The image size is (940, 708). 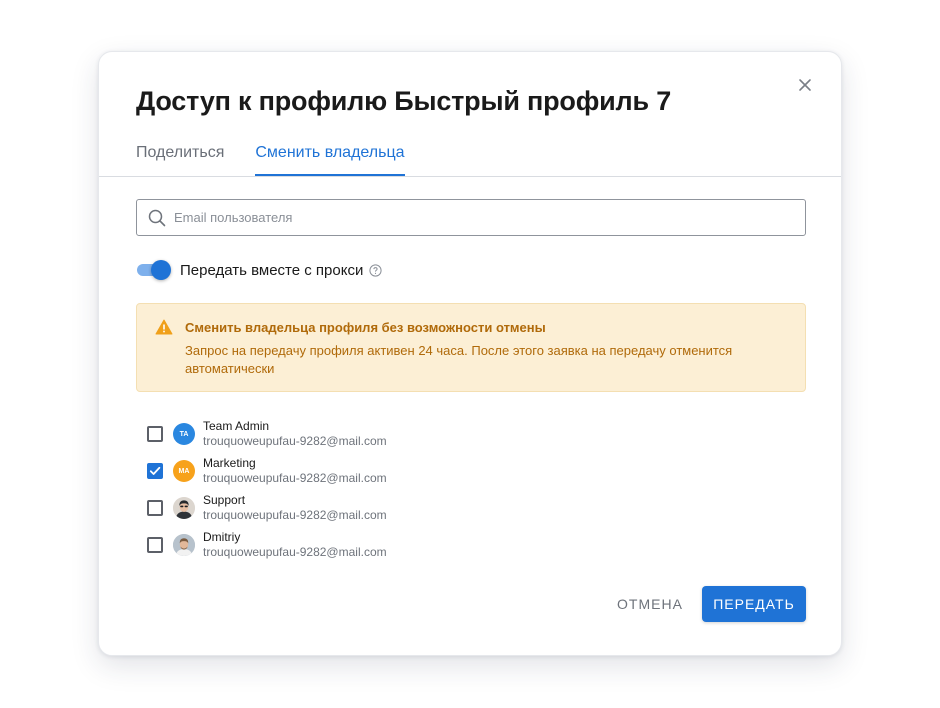 I want to click on dialog-title: Доступ к профилю Быстрый профиль 7, so click(x=404, y=101).